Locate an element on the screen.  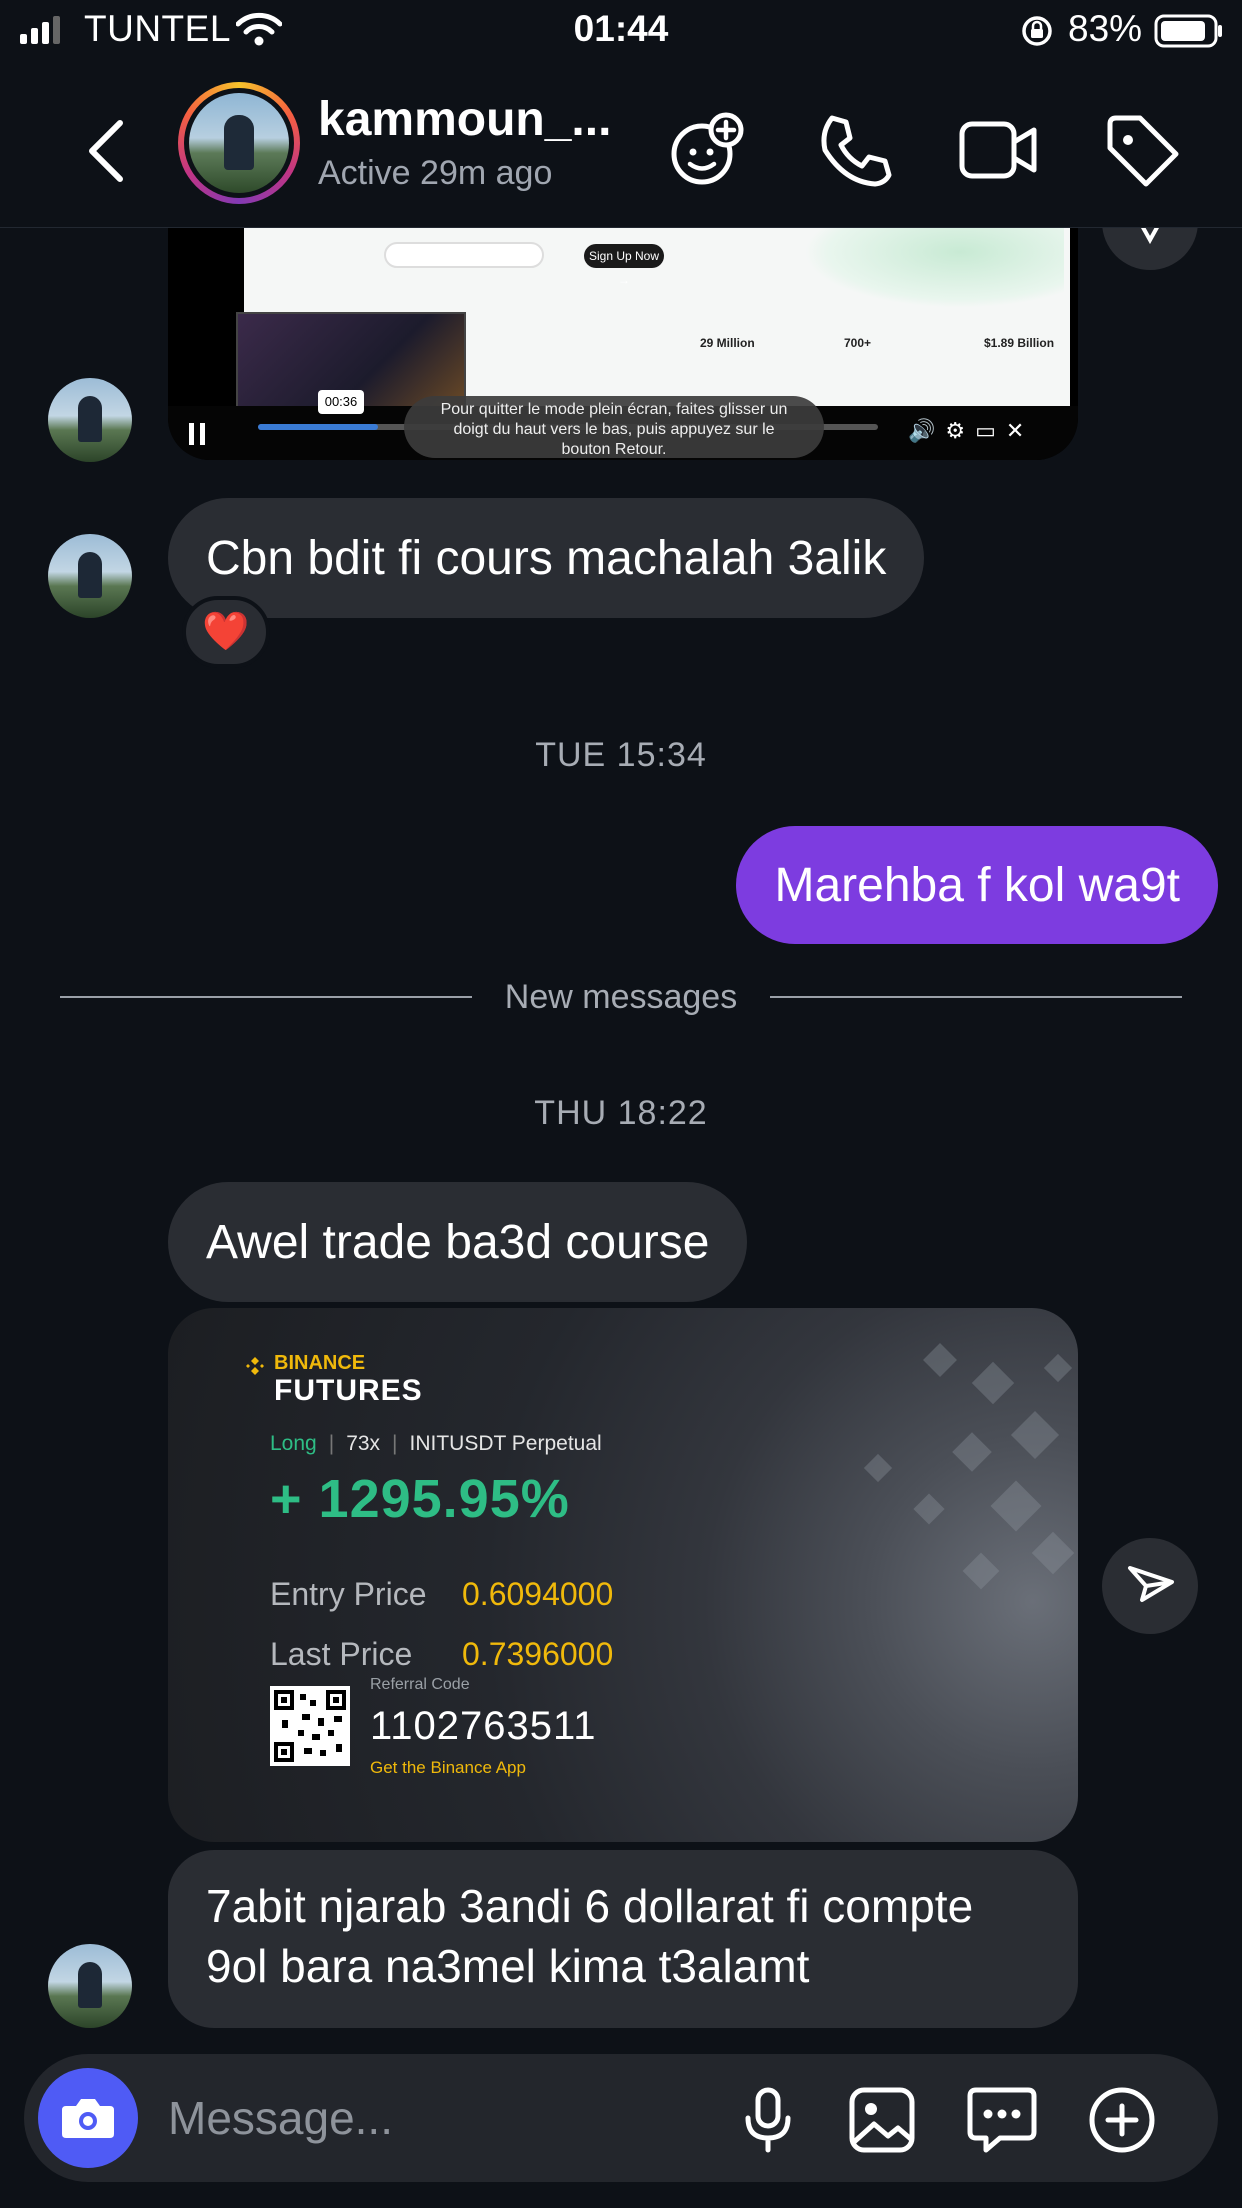
position-meta: Long | 73x | INITUSDT Perpetual is located at coordinates (436, 1443).